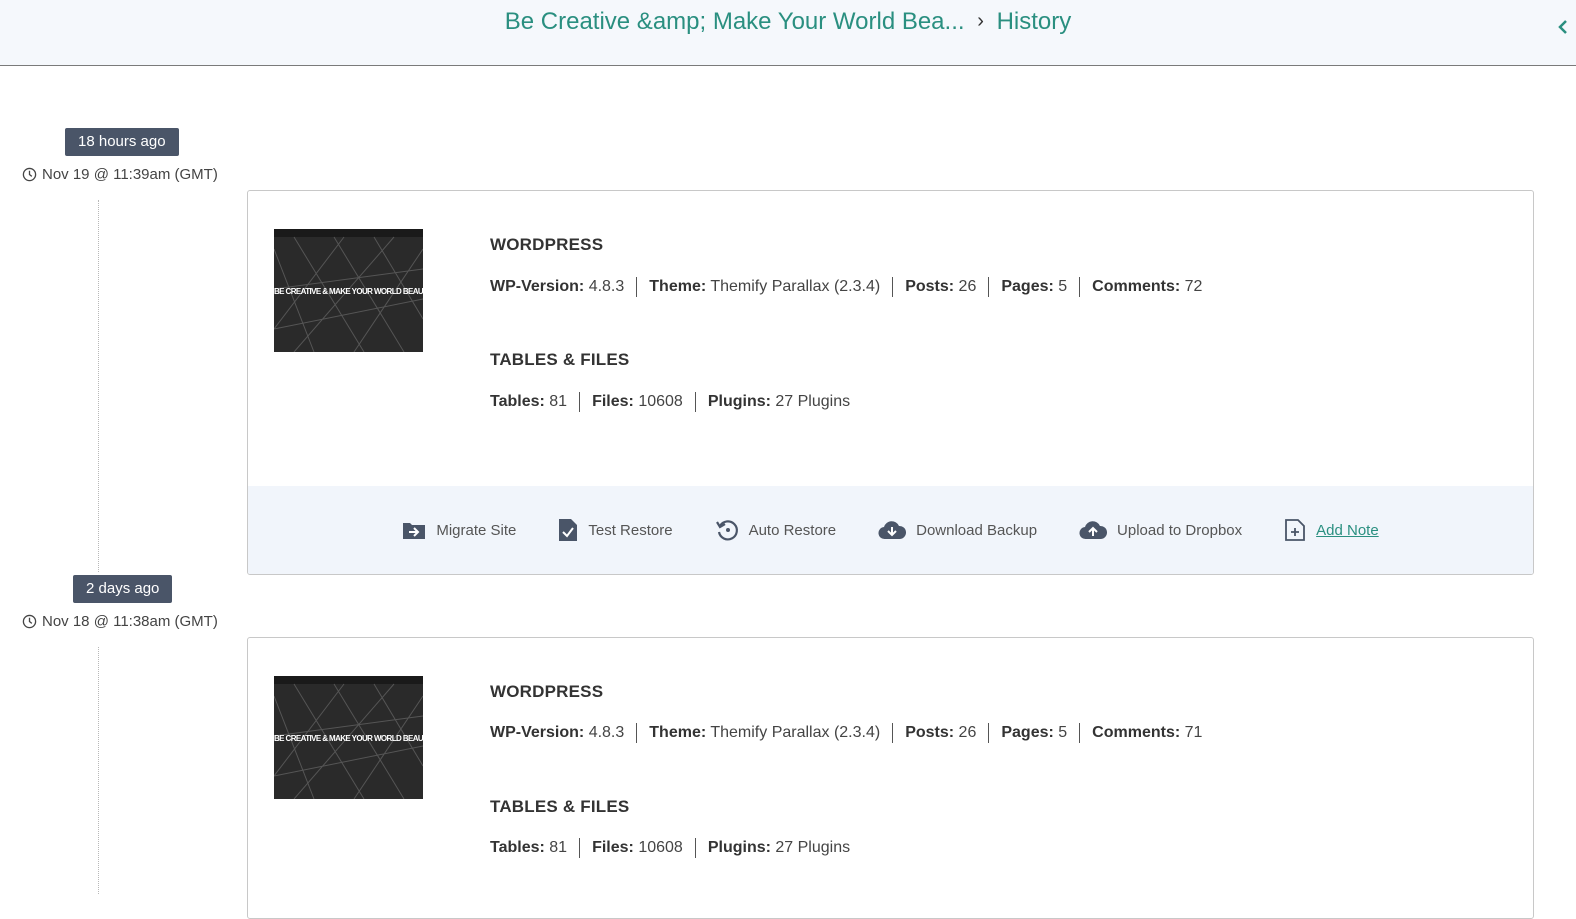  Describe the element at coordinates (1146, 287) in the screenshot. I see `stat-comments: Comments: 72` at that location.